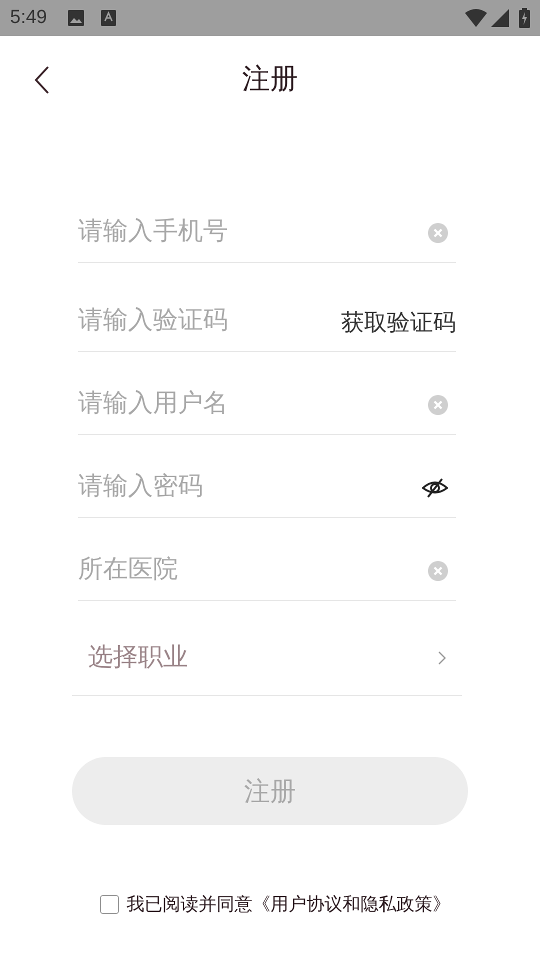 Image resolution: width=540 pixels, height=960 pixels. Describe the element at coordinates (500, 18) in the screenshot. I see `signal-icon` at that location.